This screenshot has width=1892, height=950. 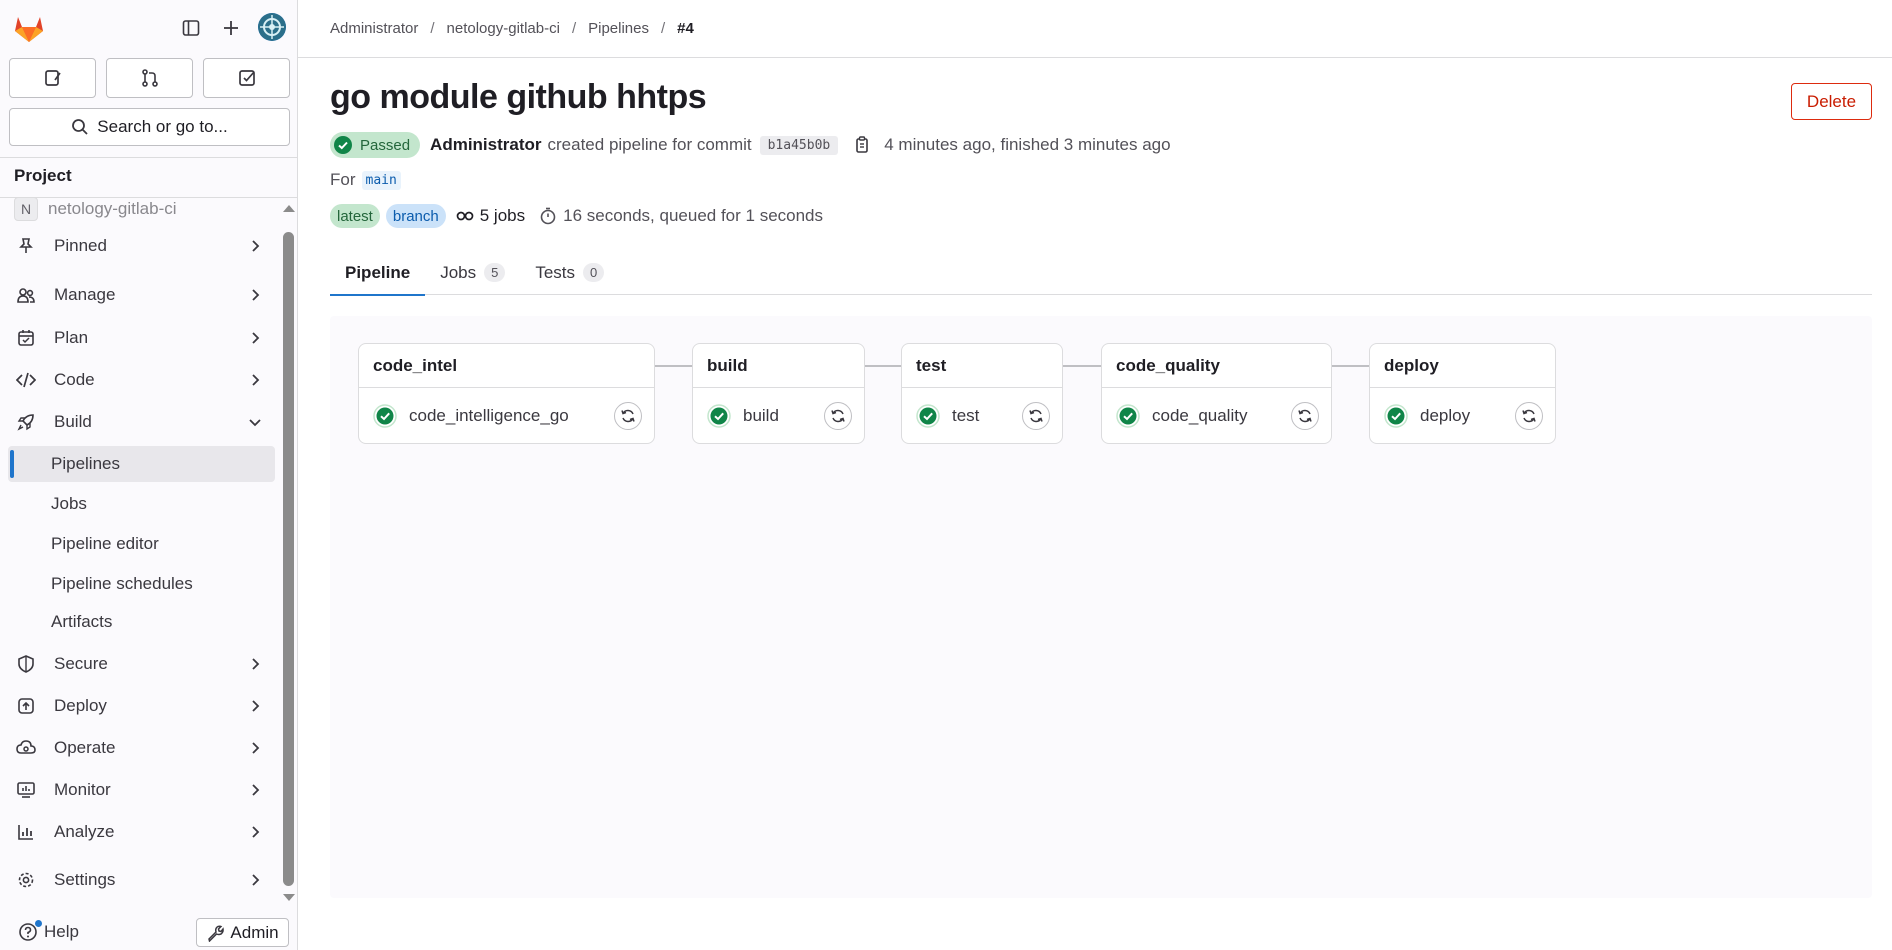 What do you see at coordinates (191, 28) in the screenshot?
I see `sidebar-toggle-icon` at bounding box center [191, 28].